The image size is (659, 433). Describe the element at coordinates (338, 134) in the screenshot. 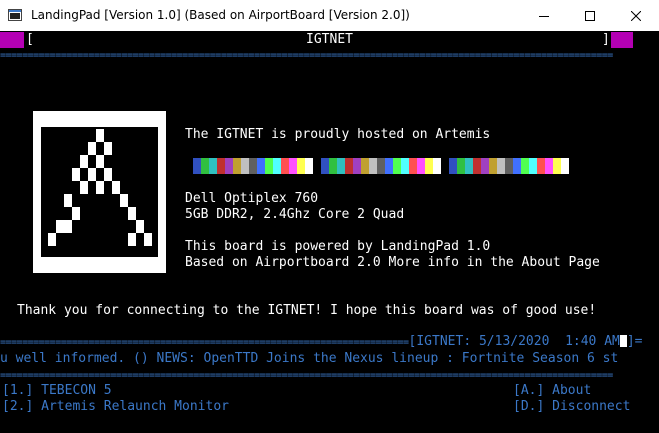

I see `hosted-by-text: The IGTNET is proudly hosted on Artemis` at that location.